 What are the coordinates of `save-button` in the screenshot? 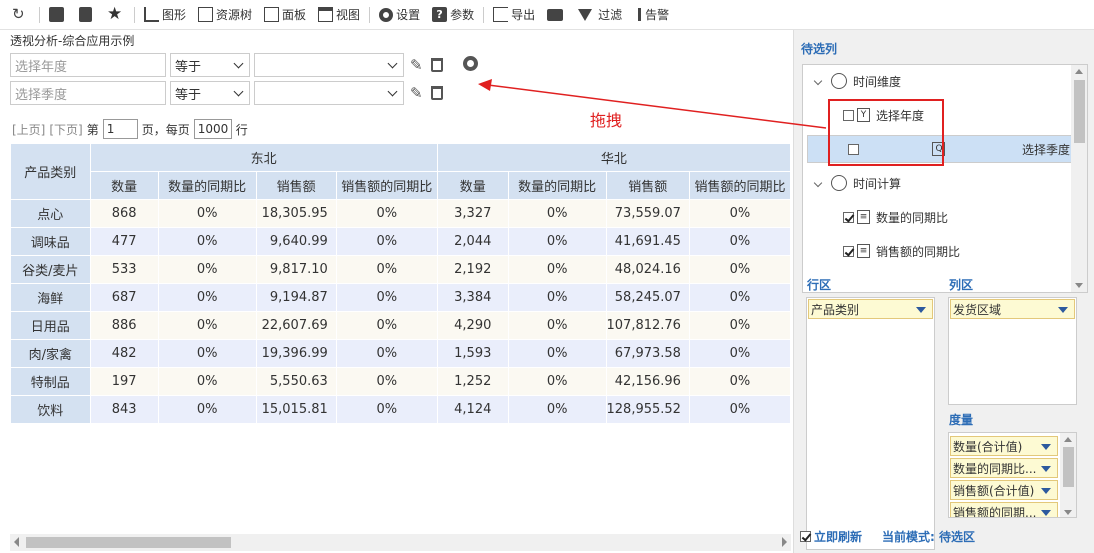 It's located at (58, 15).